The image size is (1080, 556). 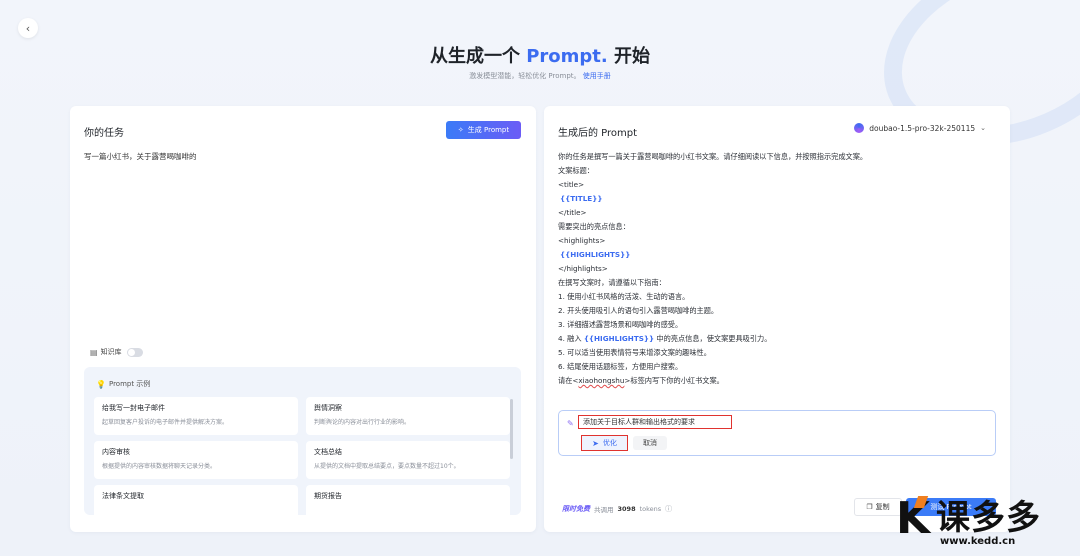 I want to click on generate-prompt-button: ✧ 生成 Prompt, so click(x=483, y=130).